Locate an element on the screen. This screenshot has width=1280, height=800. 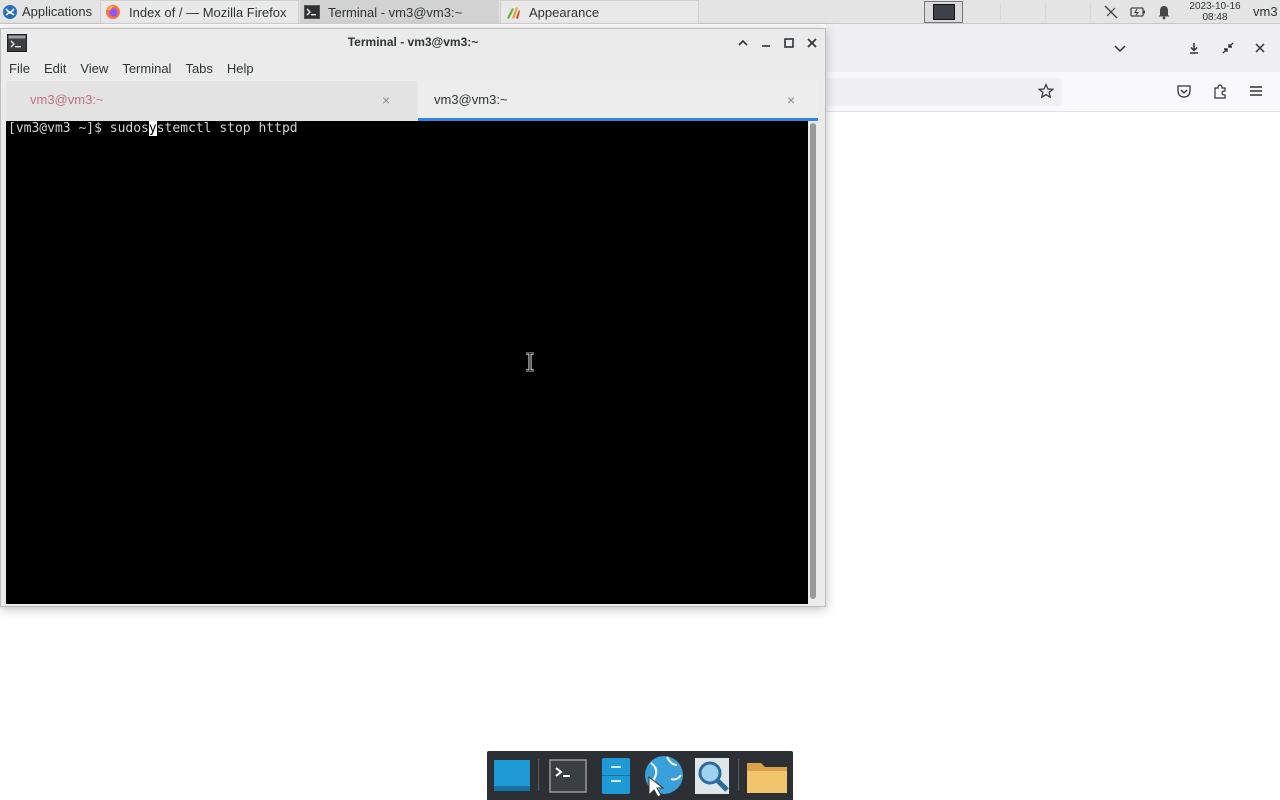
menu-tabs: Tabs is located at coordinates (198, 68).